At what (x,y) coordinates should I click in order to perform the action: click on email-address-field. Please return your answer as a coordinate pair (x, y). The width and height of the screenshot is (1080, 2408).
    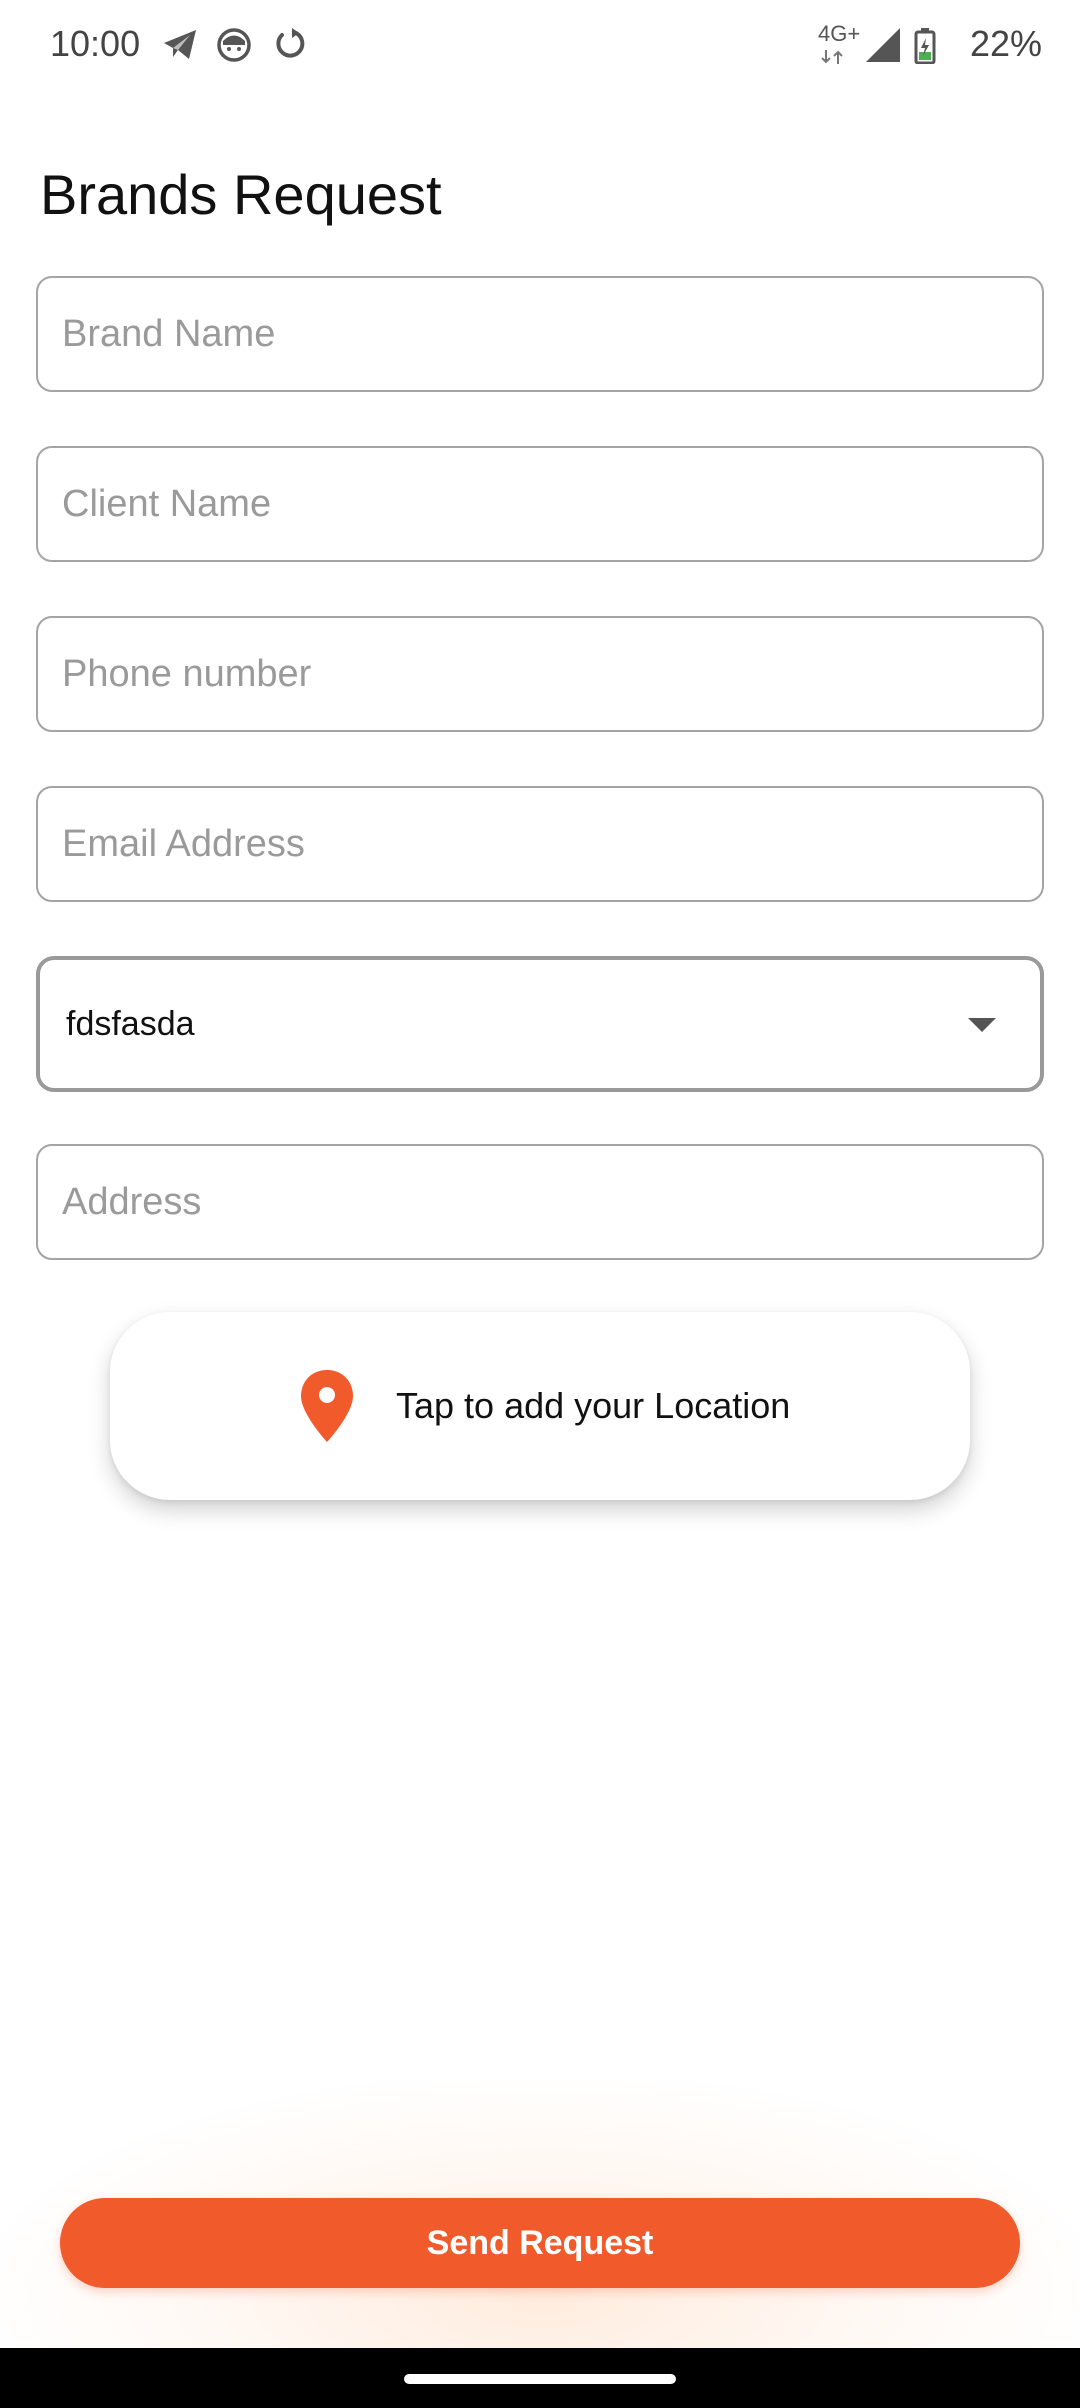
    Looking at the image, I should click on (540, 844).